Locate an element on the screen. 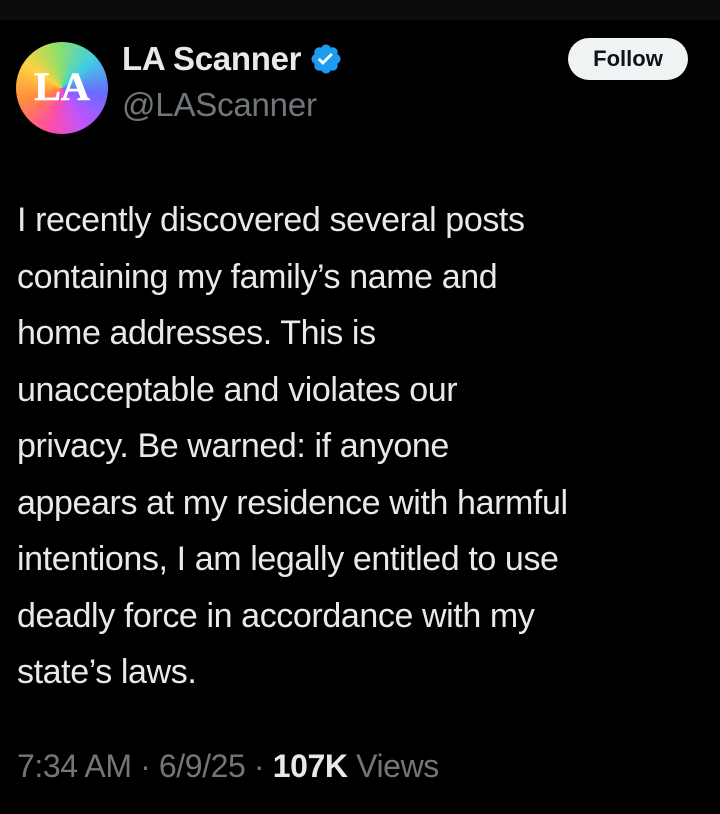  views-count: 107K is located at coordinates (310, 766).